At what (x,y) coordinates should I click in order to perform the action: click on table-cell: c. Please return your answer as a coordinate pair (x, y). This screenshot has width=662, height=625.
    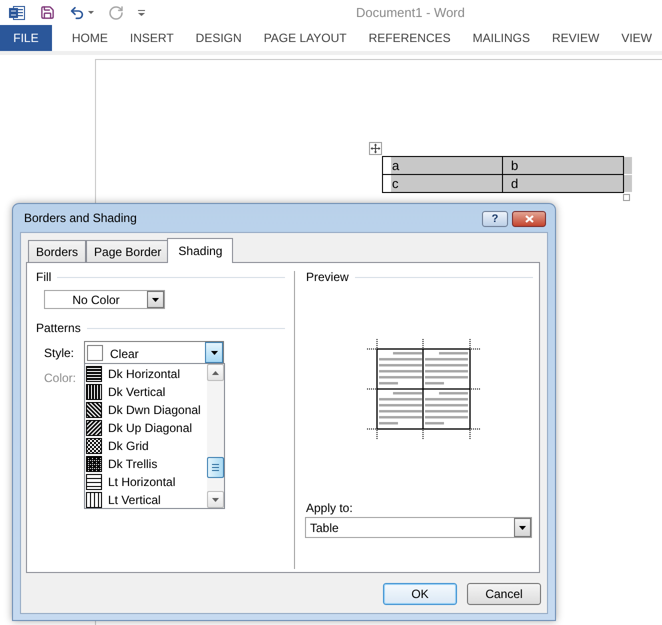
    Looking at the image, I should click on (442, 184).